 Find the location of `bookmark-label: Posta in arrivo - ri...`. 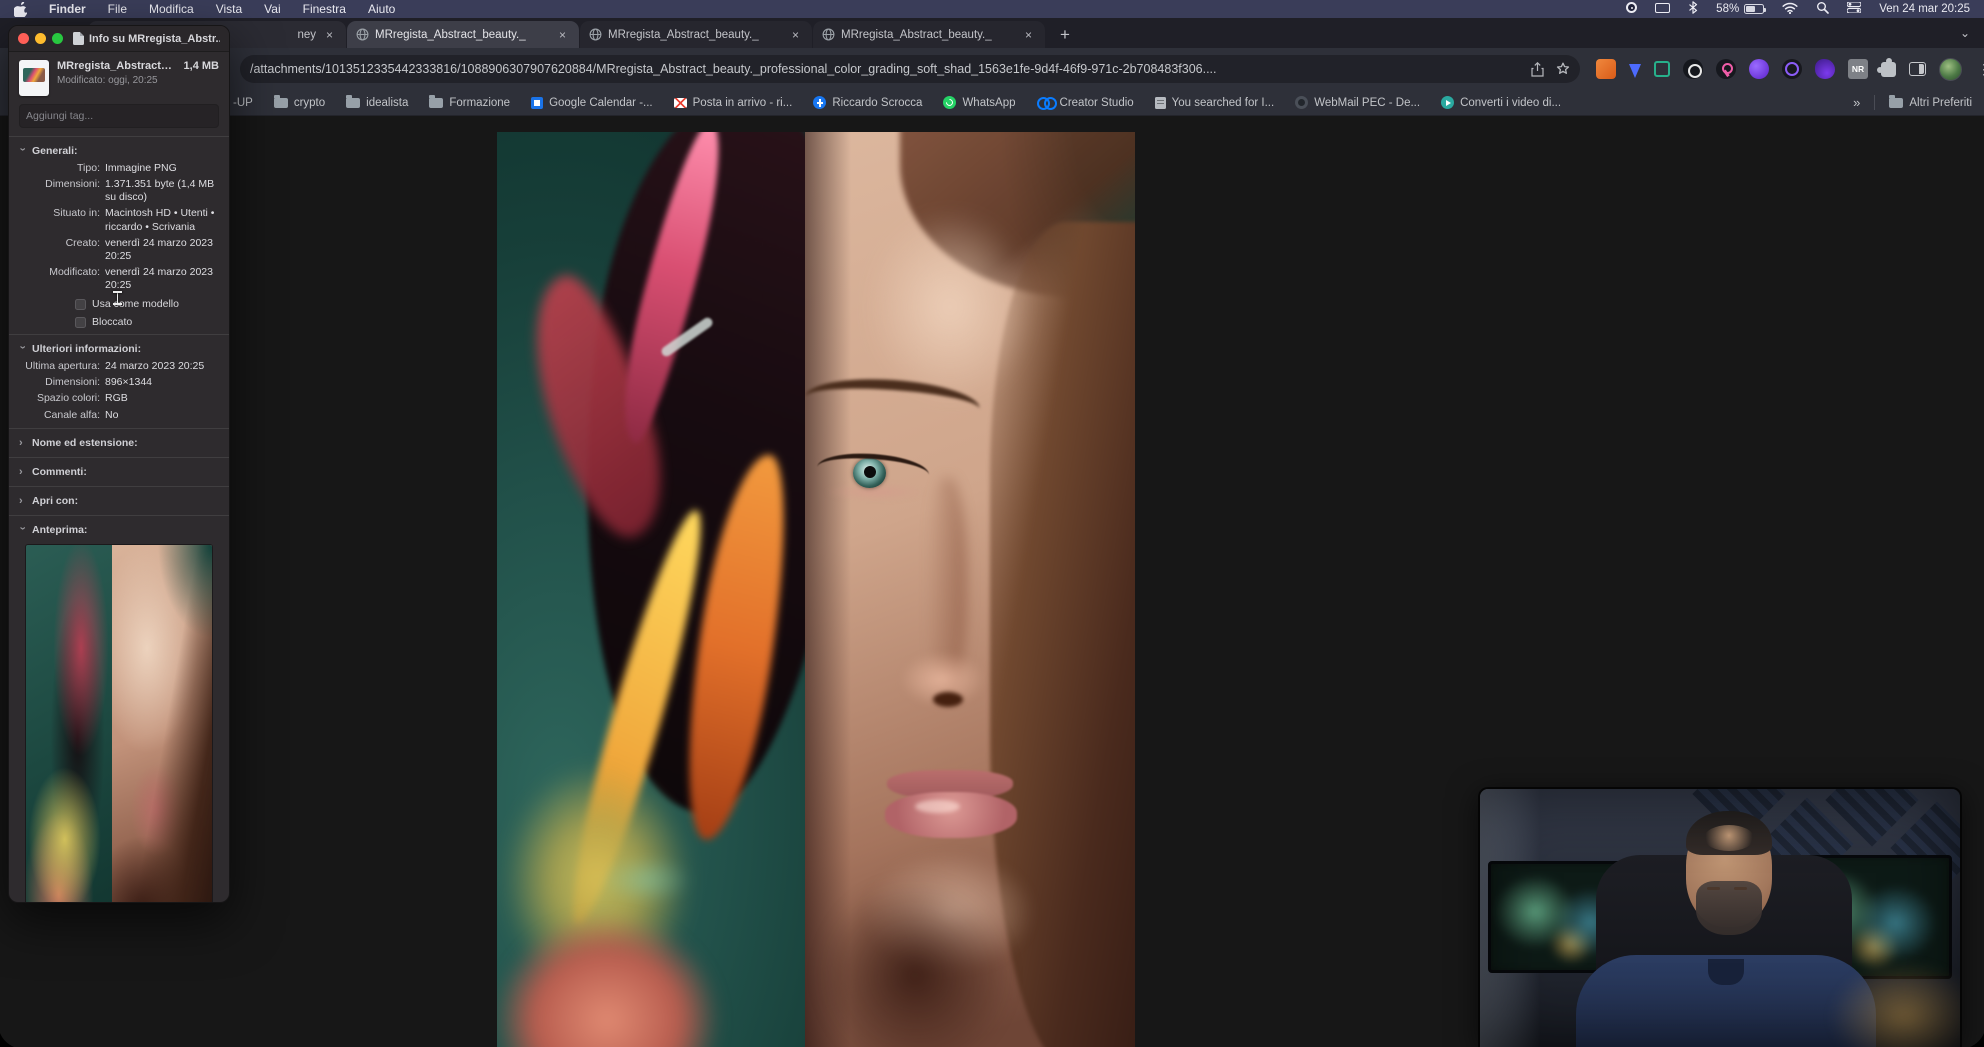

bookmark-label: Posta in arrivo - ri... is located at coordinates (742, 102).